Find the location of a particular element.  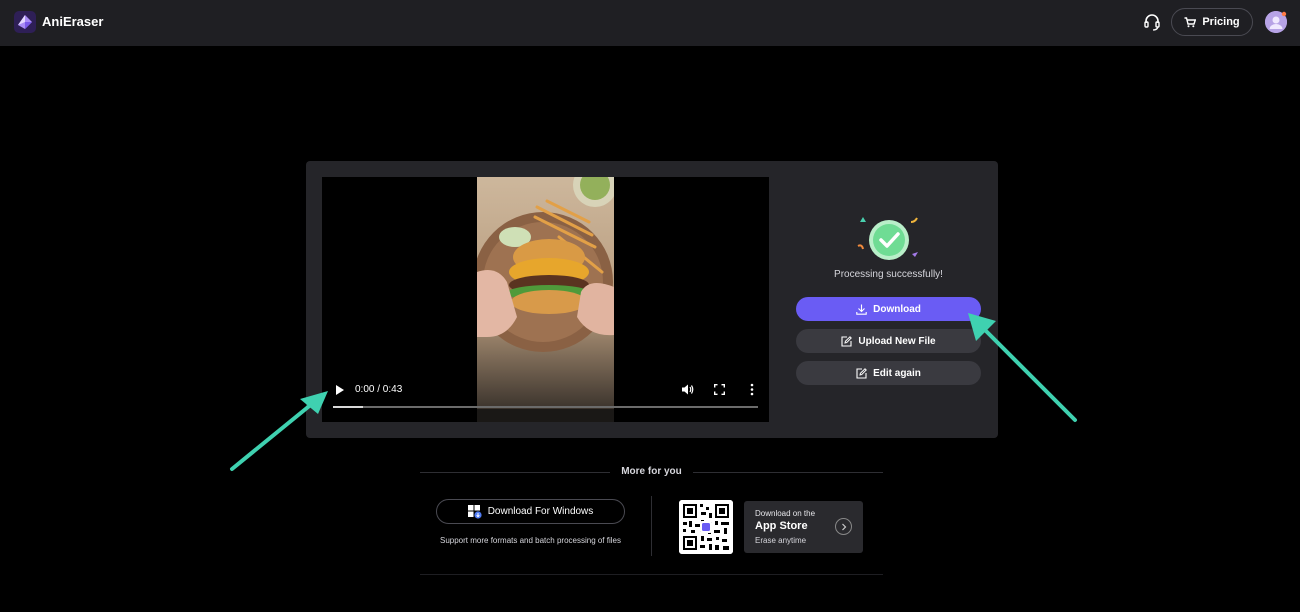

video-time: 0:00 / 0:43 is located at coordinates (379, 389).